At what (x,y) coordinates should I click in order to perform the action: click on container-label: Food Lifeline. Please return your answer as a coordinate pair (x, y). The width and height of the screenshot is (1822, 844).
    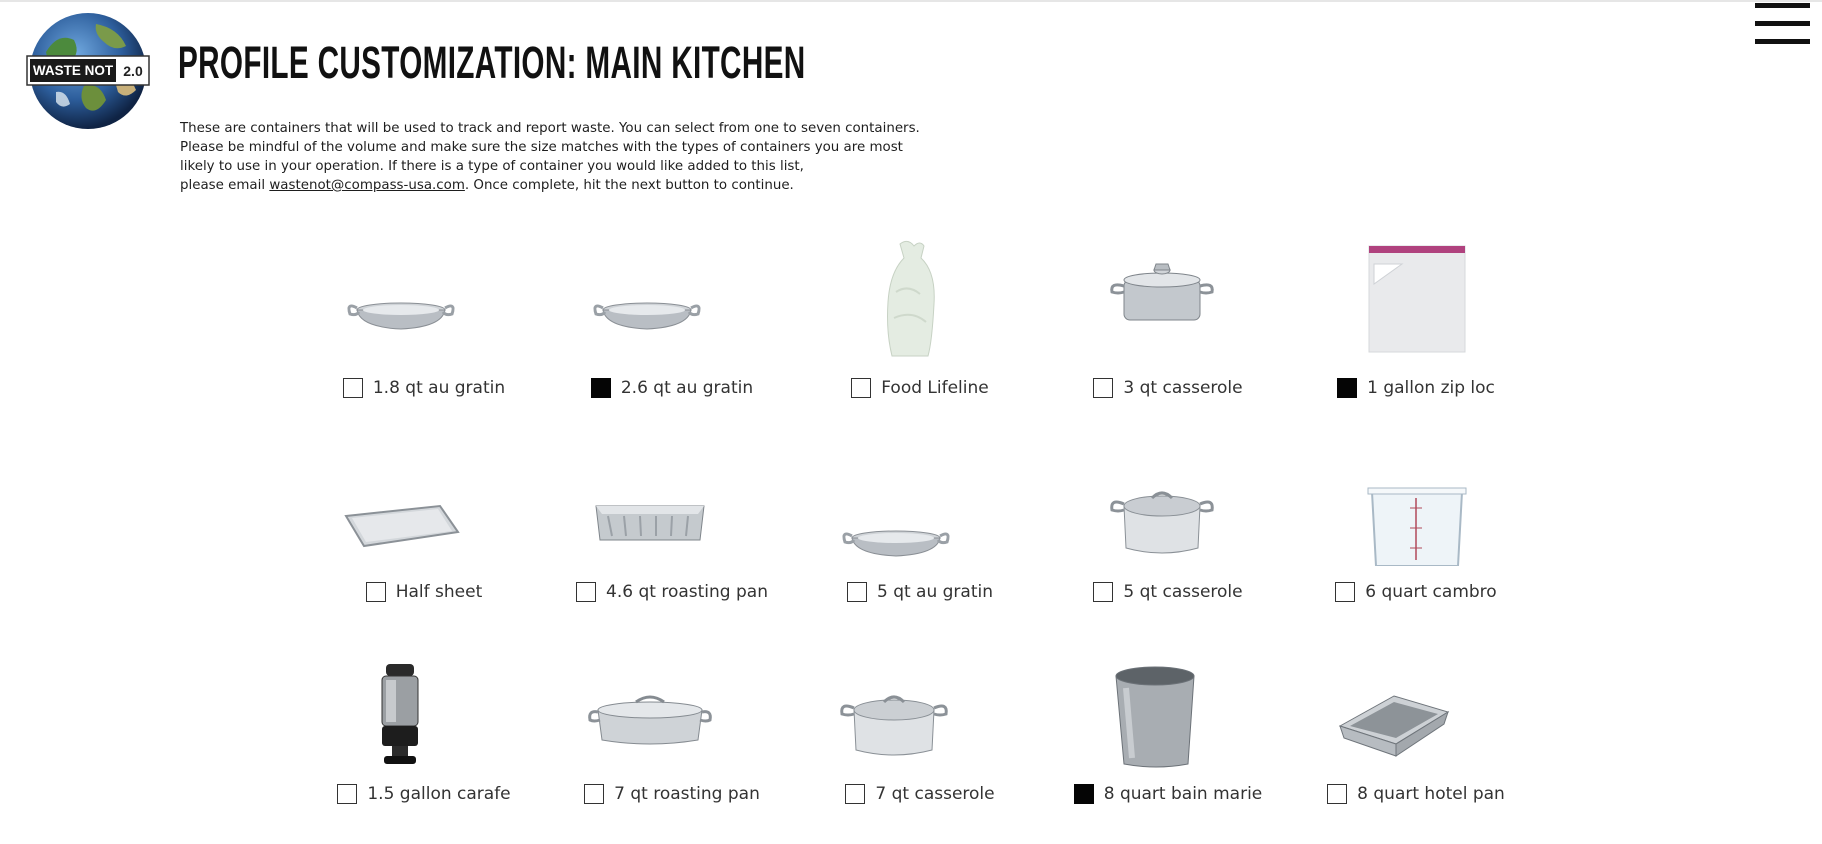
    Looking at the image, I should click on (935, 388).